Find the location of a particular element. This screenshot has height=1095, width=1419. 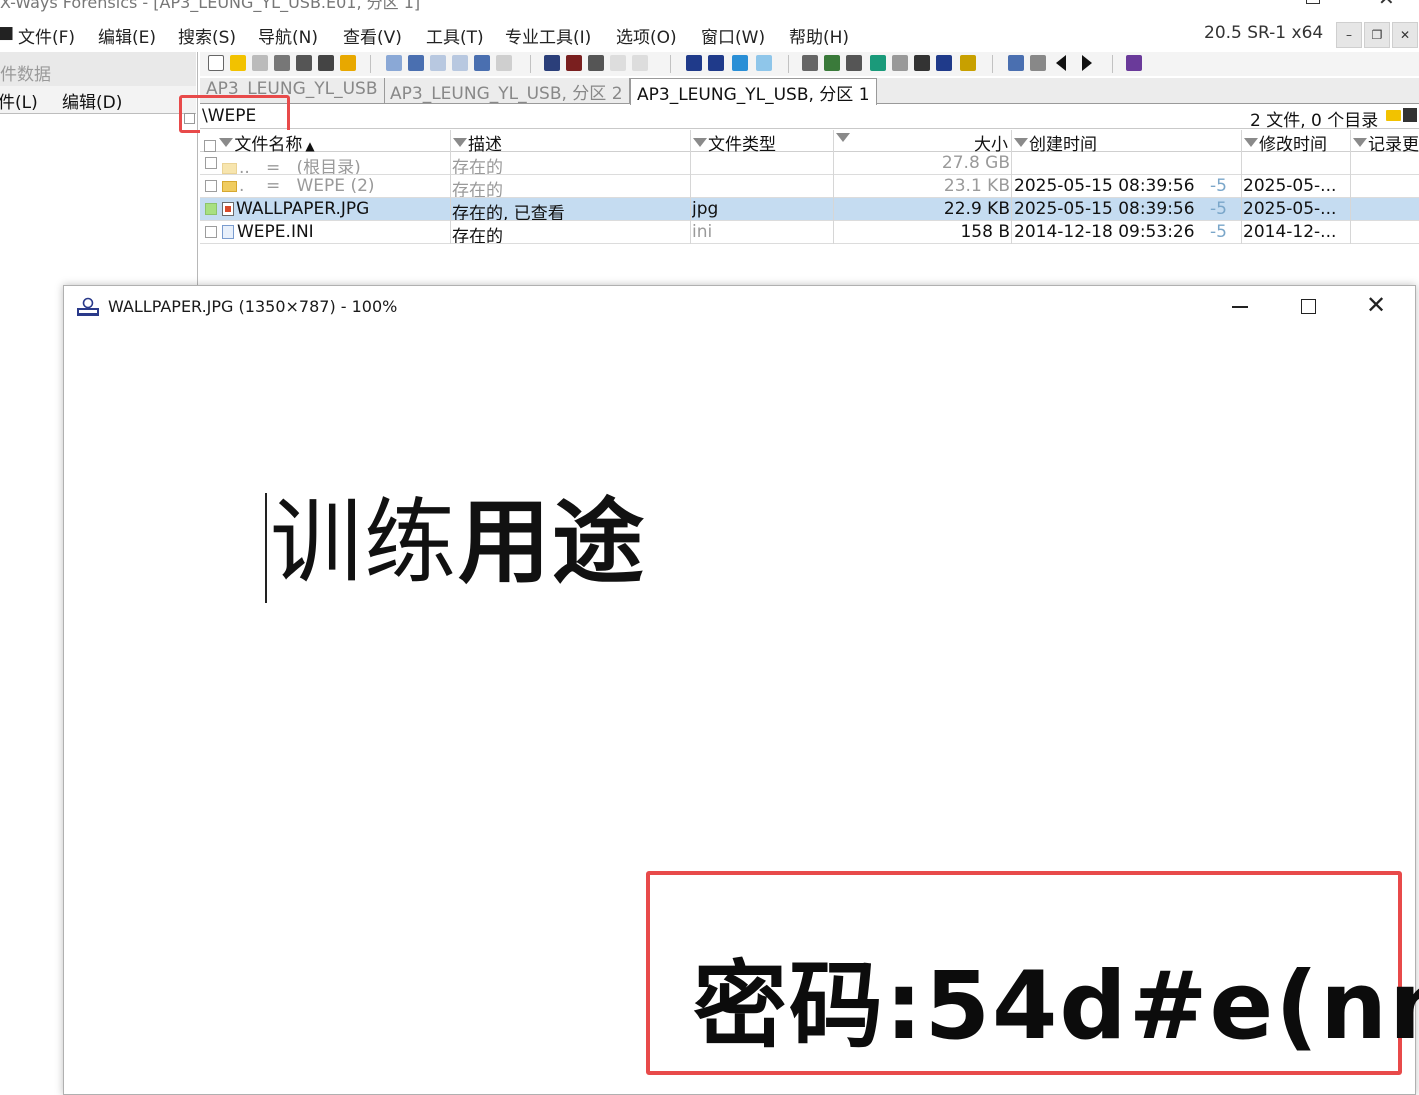

hash-icon is located at coordinates (922, 63).